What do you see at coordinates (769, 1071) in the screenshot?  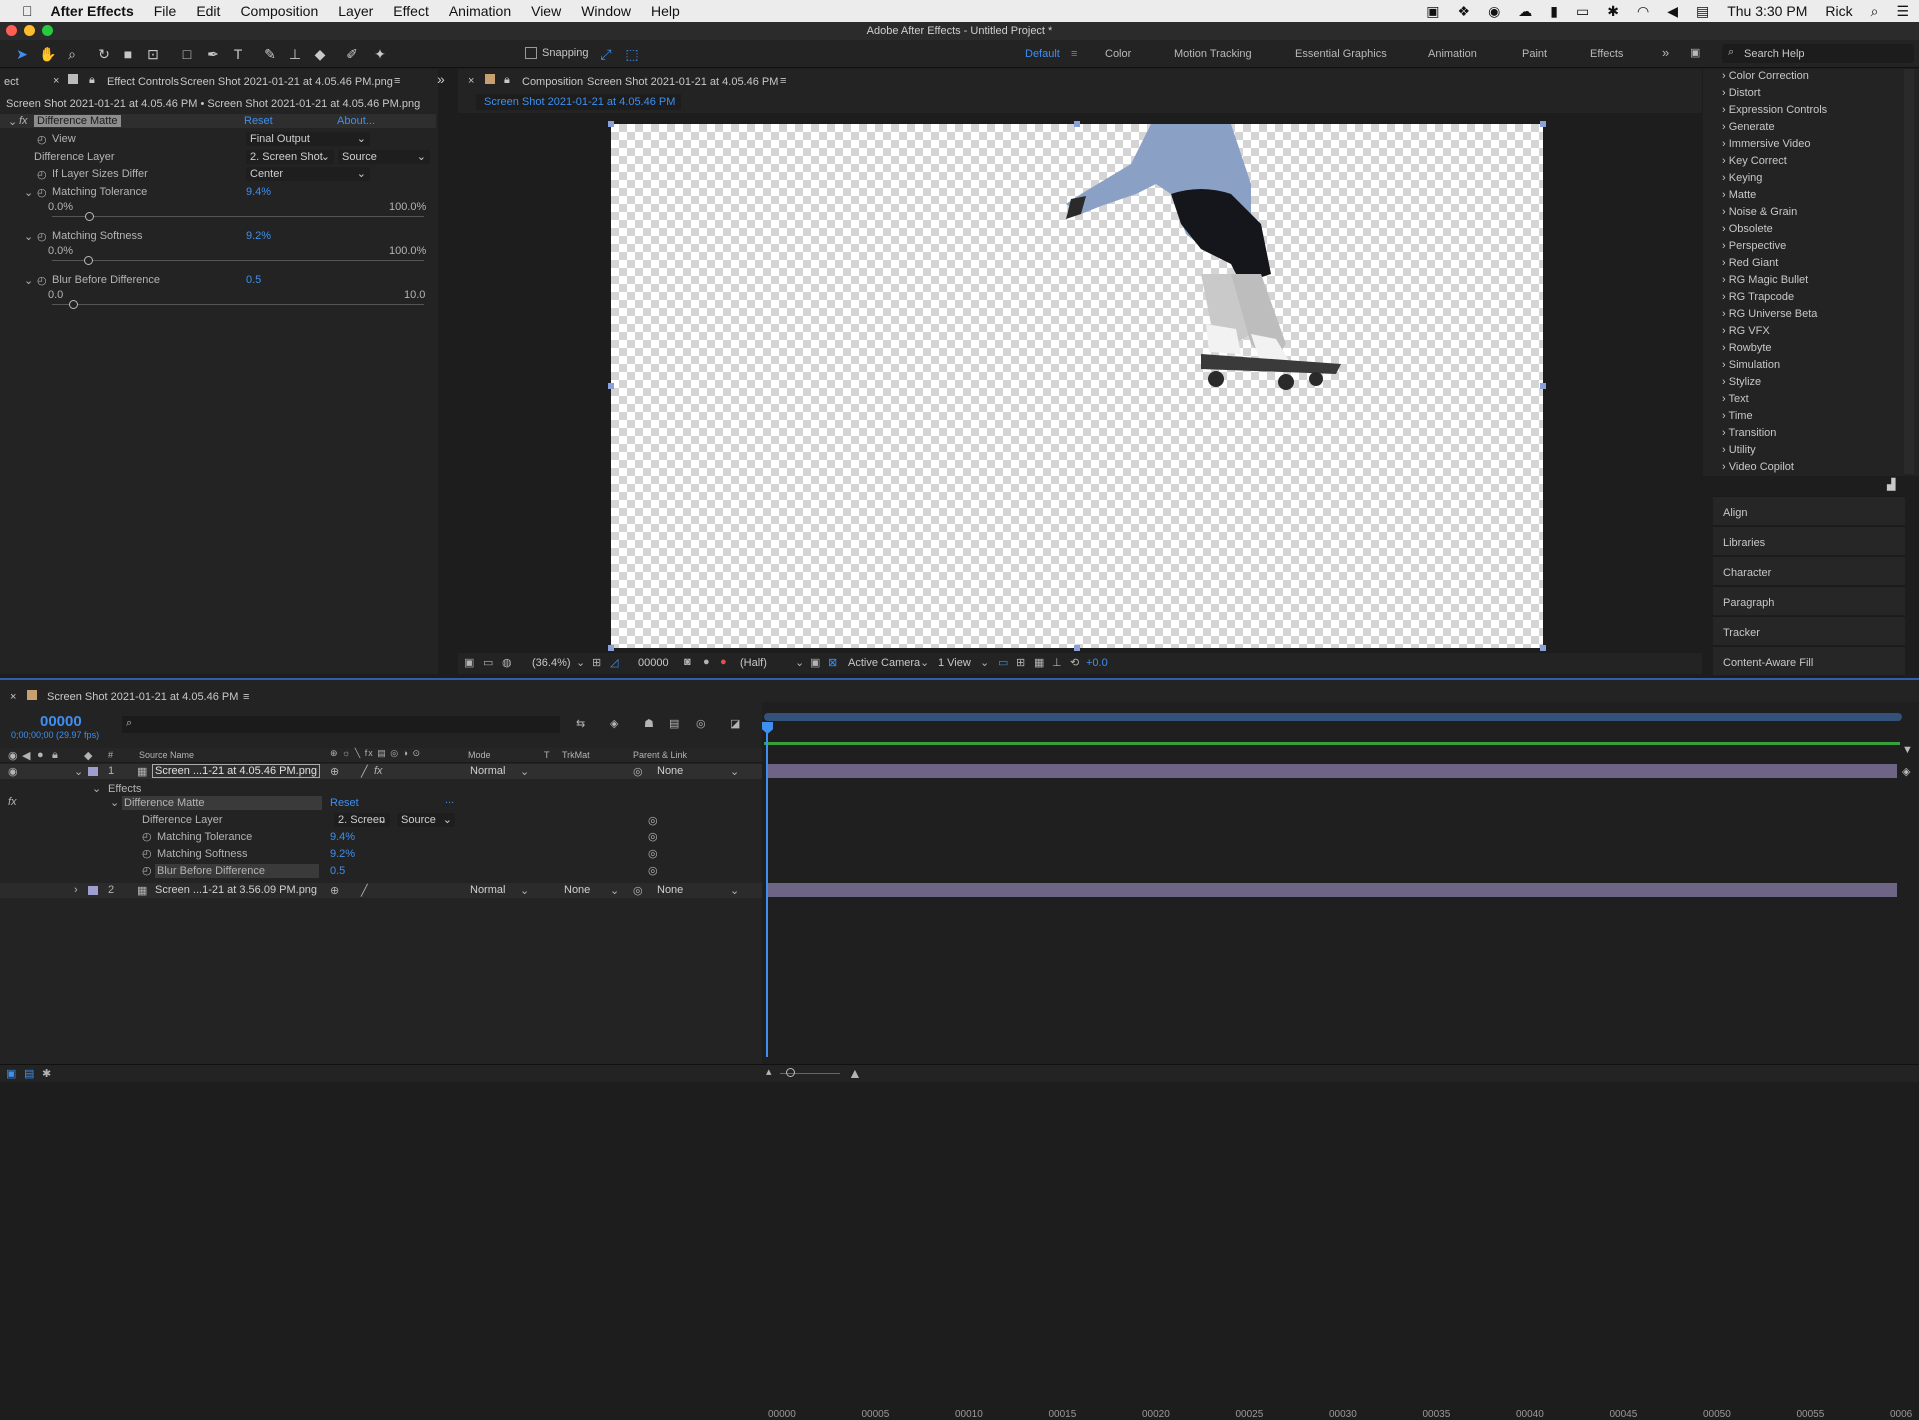 I see `zoom-out-icon: ▴` at bounding box center [769, 1071].